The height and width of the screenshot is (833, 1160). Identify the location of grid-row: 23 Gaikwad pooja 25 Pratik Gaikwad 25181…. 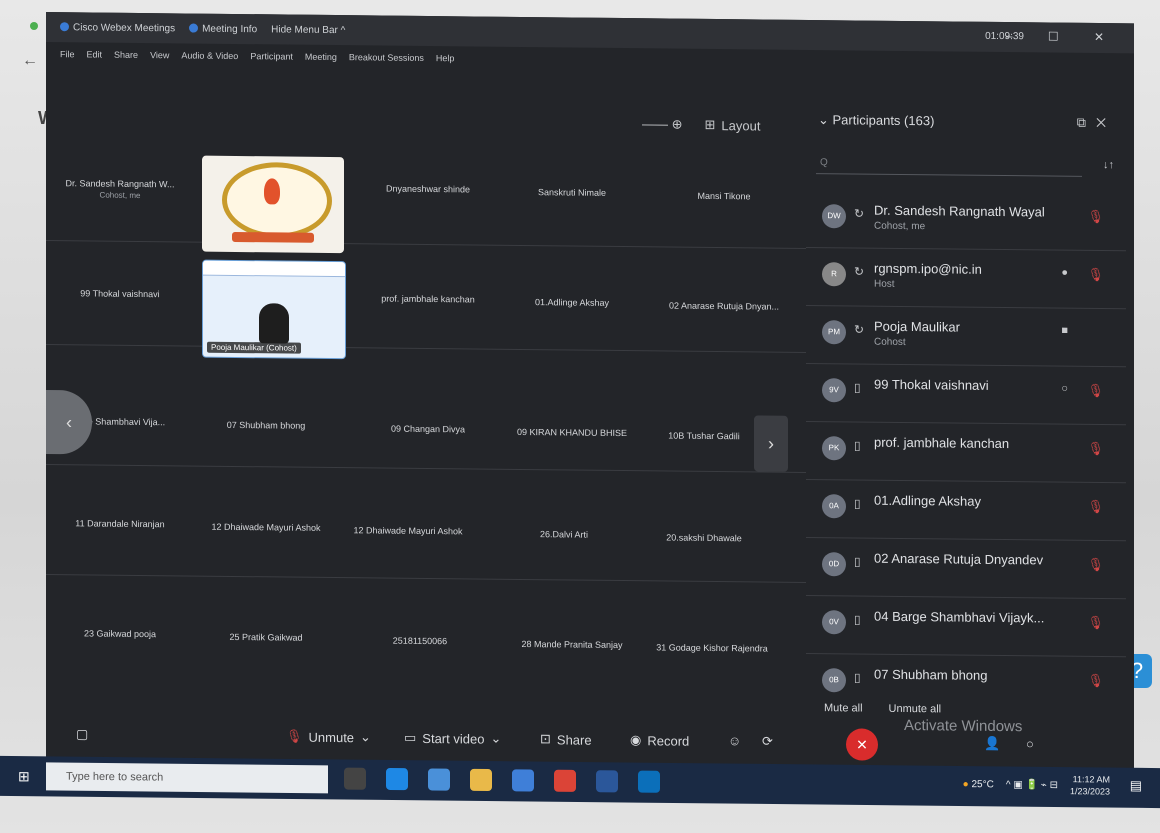
(426, 638).